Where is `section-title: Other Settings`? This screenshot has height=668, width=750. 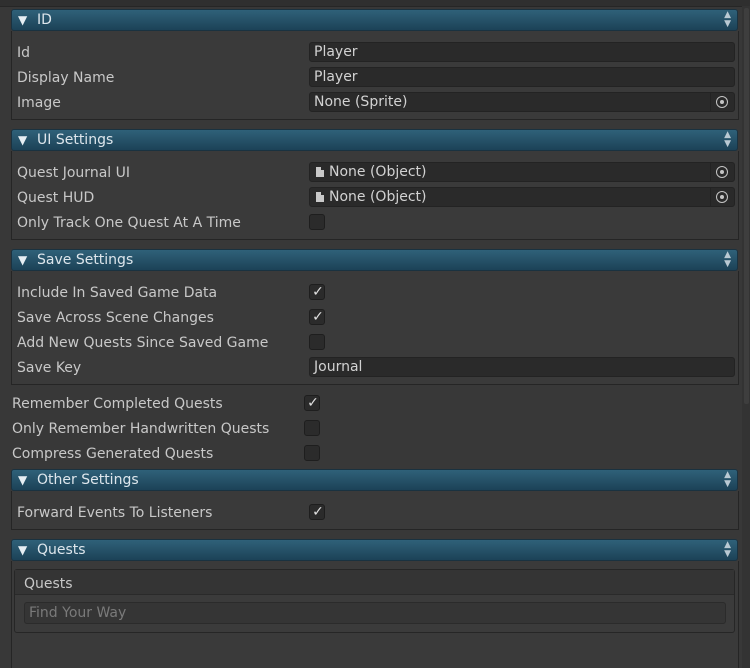 section-title: Other Settings is located at coordinates (88, 480).